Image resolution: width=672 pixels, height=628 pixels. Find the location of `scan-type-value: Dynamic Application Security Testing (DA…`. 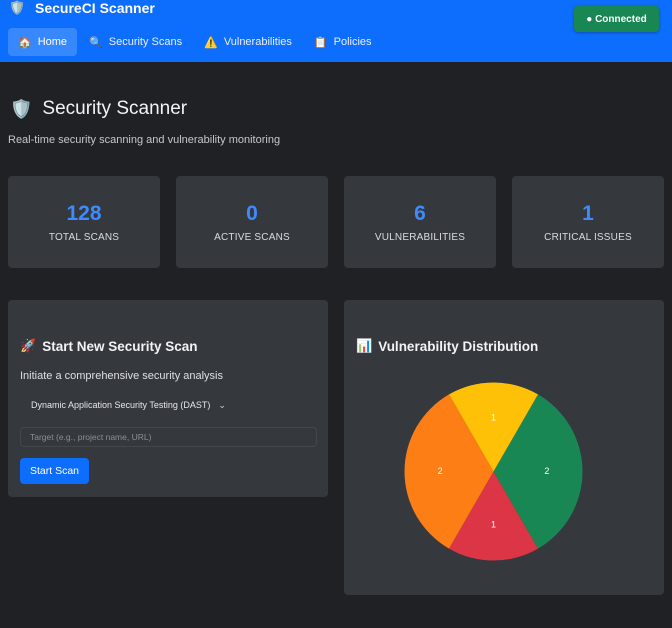

scan-type-value: Dynamic Application Security Testing (DA… is located at coordinates (121, 405).